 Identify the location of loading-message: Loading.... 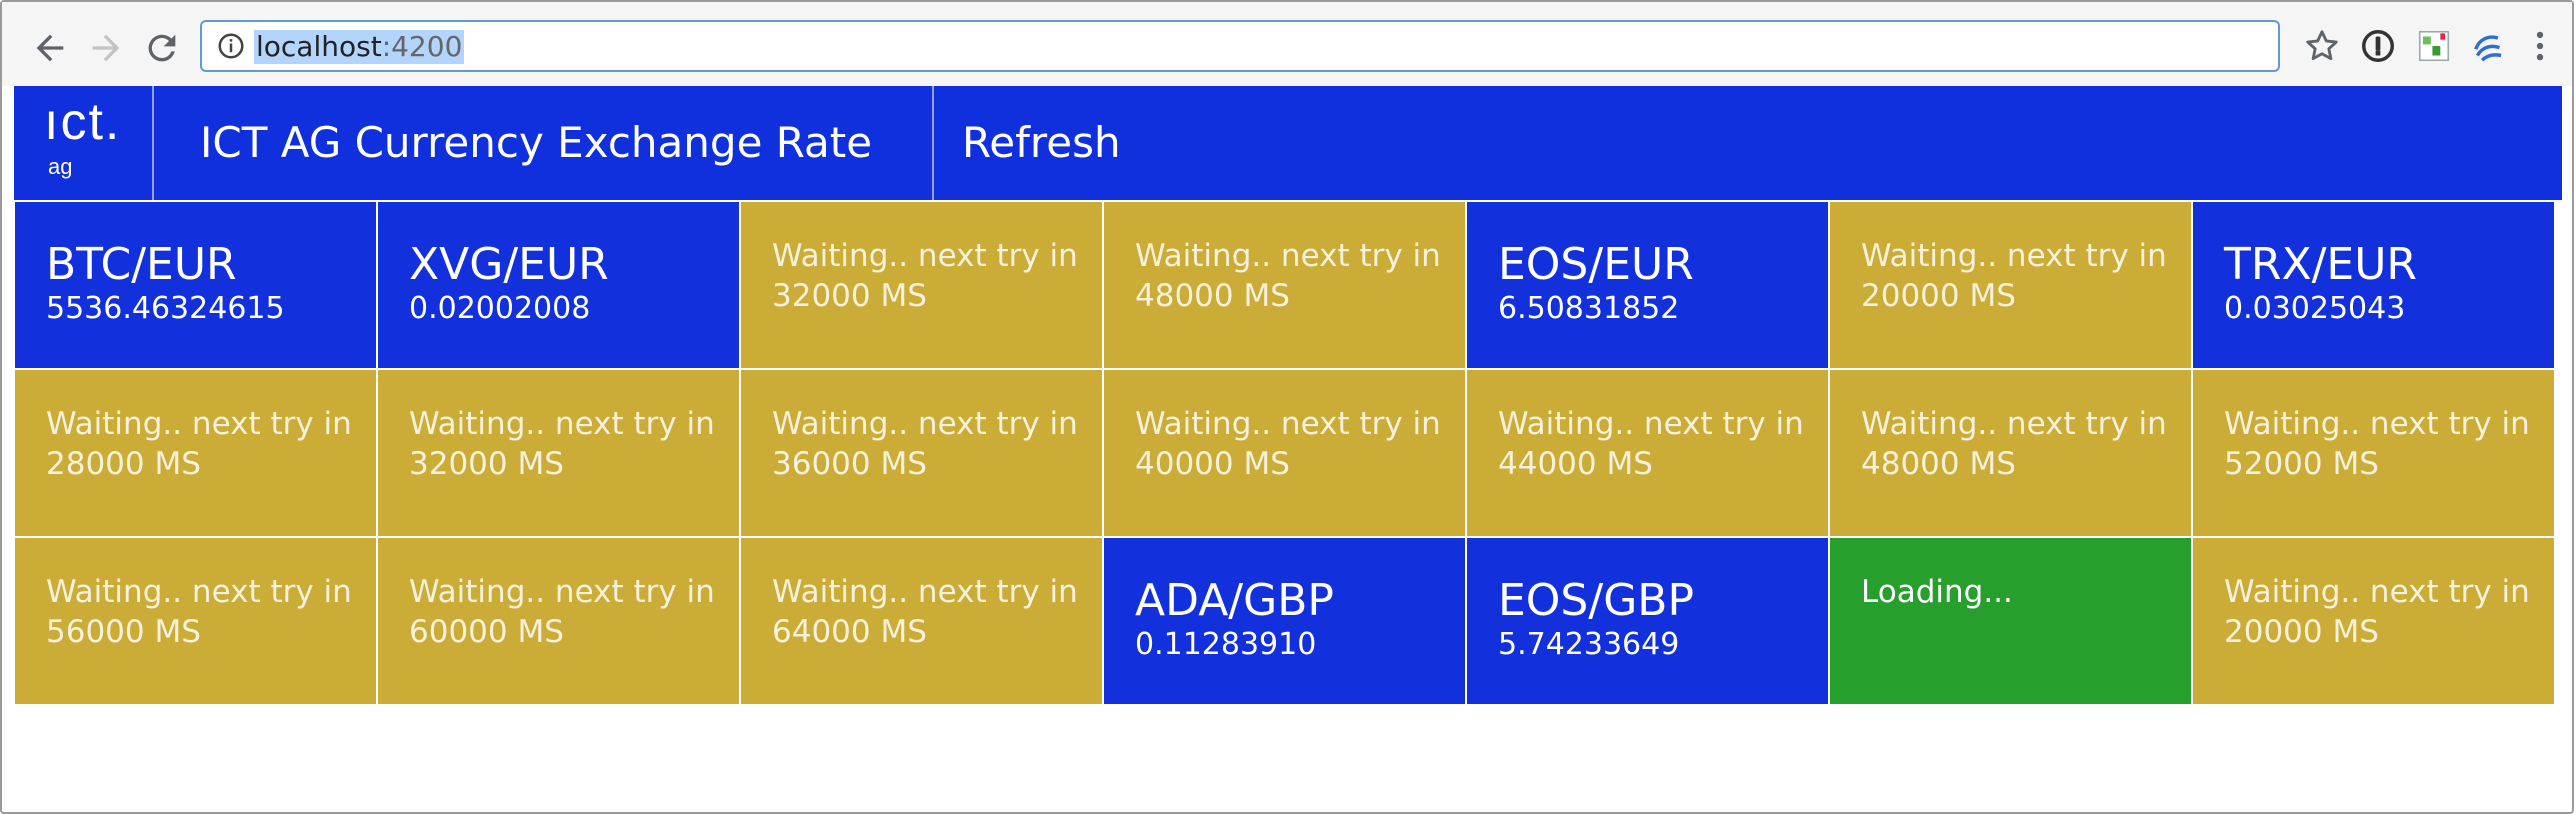
(1937, 592).